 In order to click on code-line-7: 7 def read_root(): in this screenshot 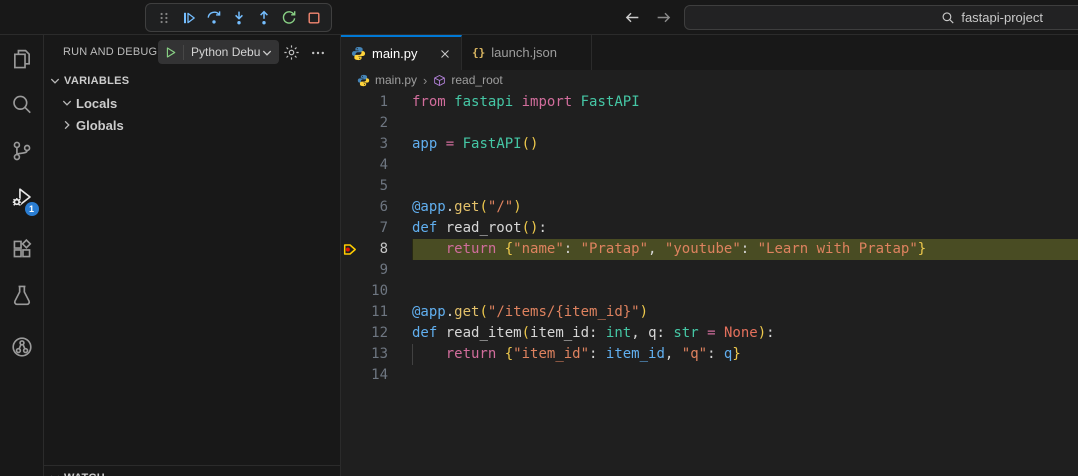, I will do `click(709, 228)`.